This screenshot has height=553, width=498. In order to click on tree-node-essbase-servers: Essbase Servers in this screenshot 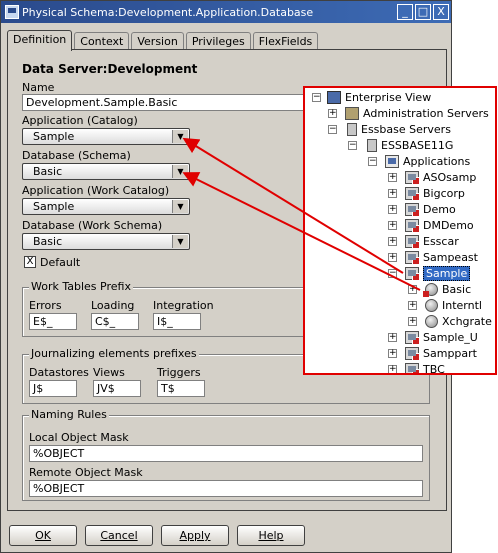, I will do `click(399, 129)`.